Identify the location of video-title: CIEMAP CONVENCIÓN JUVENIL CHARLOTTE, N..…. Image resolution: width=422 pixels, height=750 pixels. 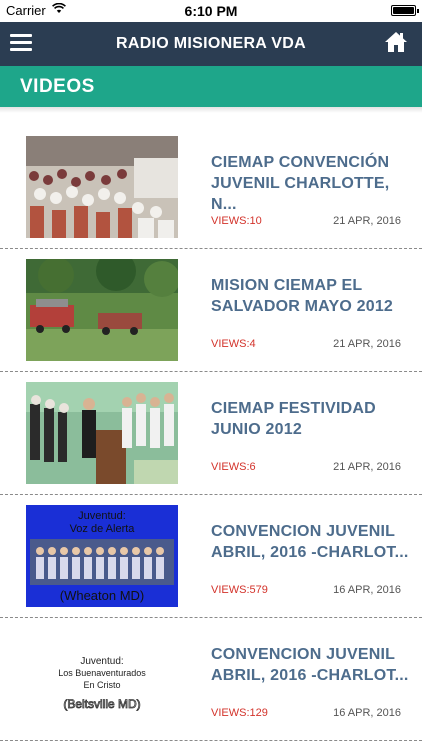
(310, 183).